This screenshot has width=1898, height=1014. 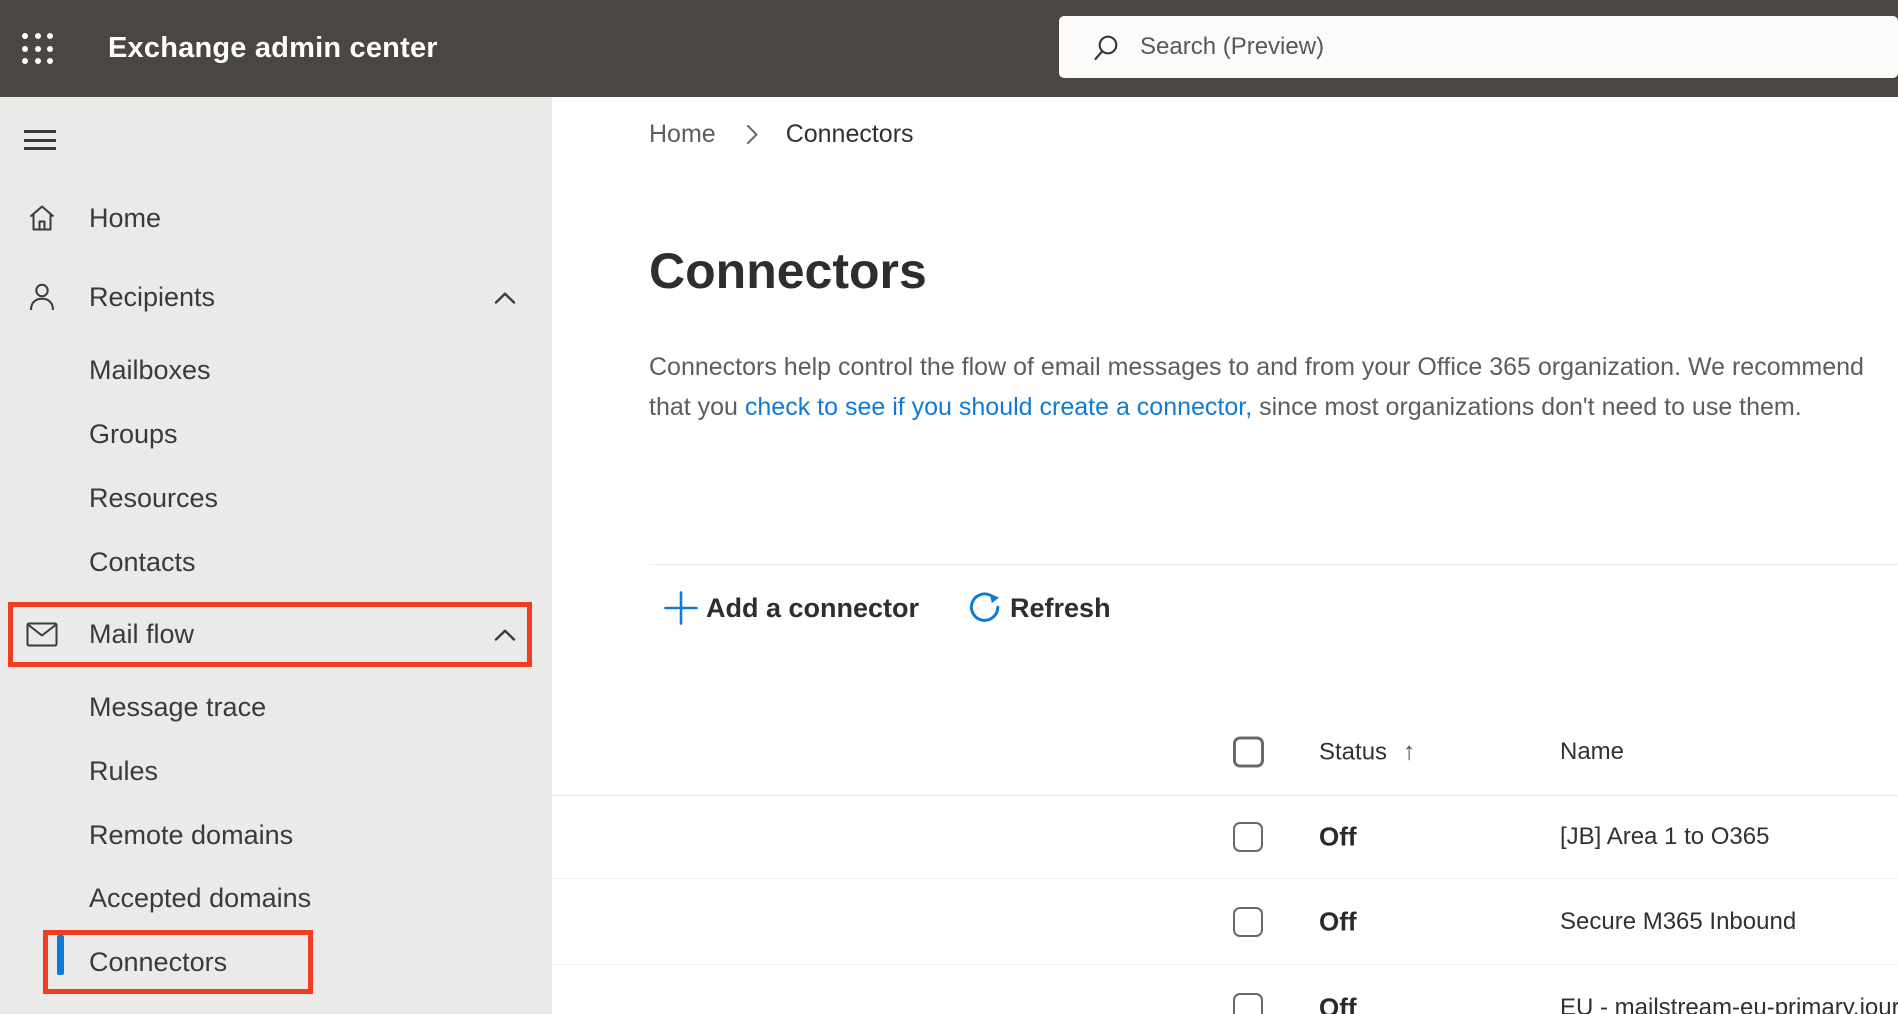 I want to click on sidebar-item-groups: Groups, so click(x=276, y=434).